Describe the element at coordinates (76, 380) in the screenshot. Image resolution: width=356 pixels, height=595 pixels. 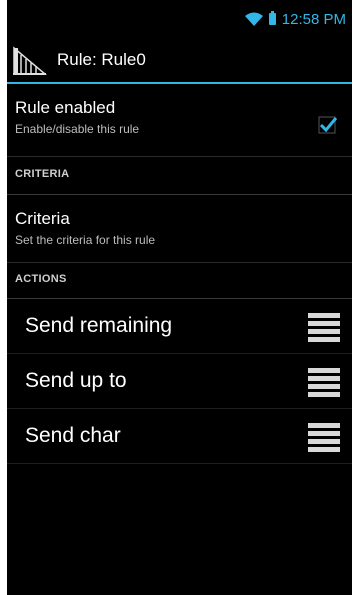
I see `action-item-label: Send up to` at that location.